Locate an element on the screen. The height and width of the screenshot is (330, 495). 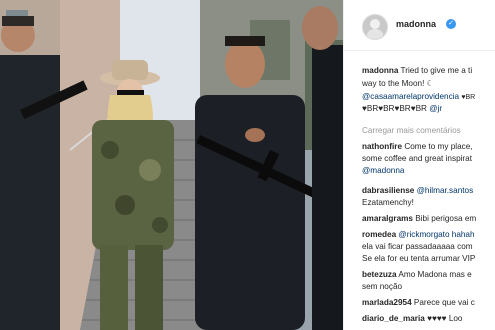
caption-text: Tried to give me a ti is located at coordinates (436, 70).